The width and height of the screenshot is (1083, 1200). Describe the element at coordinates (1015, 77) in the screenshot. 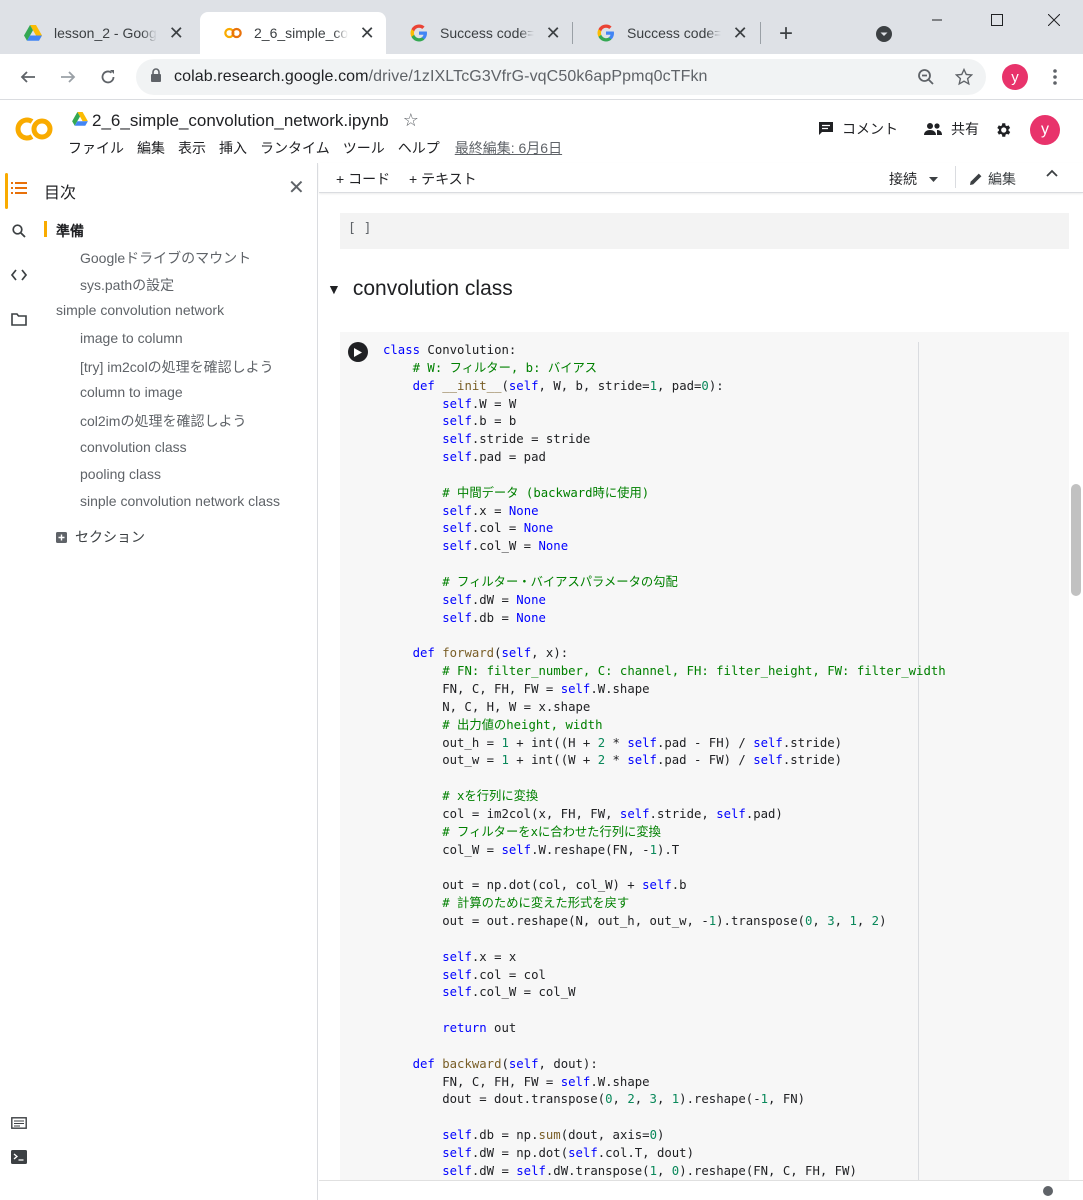

I see `profile-avatar: y` at that location.